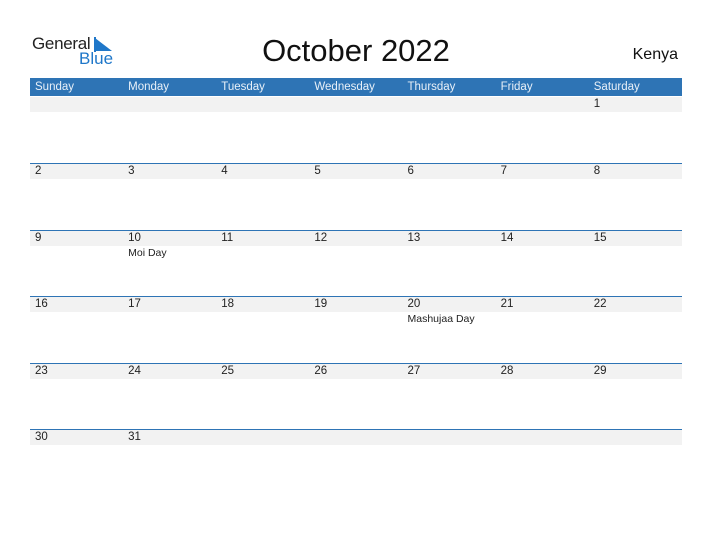 The image size is (712, 550). Describe the element at coordinates (449, 311) in the screenshot. I see `day-cell: 20 Mashujaa Day` at that location.